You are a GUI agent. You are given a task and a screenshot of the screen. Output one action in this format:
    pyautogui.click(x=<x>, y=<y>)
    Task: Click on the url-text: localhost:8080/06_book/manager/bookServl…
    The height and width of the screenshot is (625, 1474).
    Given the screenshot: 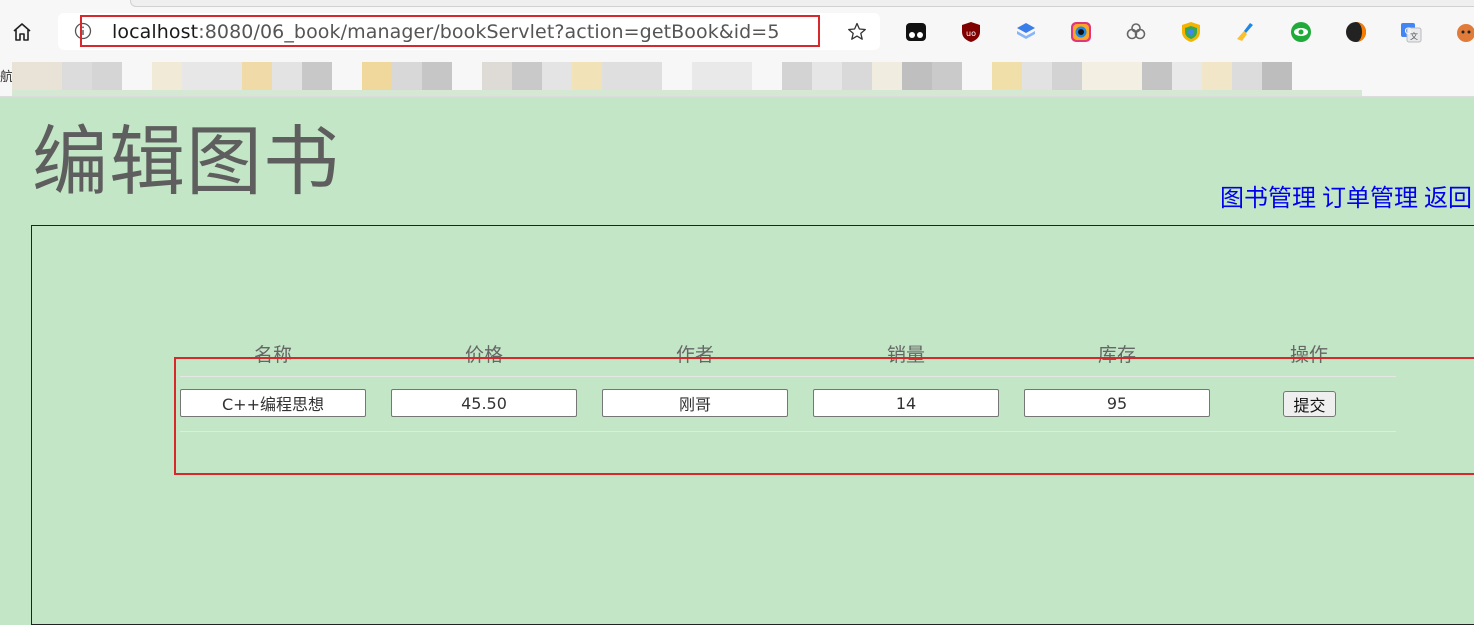 What is the action you would take?
    pyautogui.click(x=446, y=32)
    